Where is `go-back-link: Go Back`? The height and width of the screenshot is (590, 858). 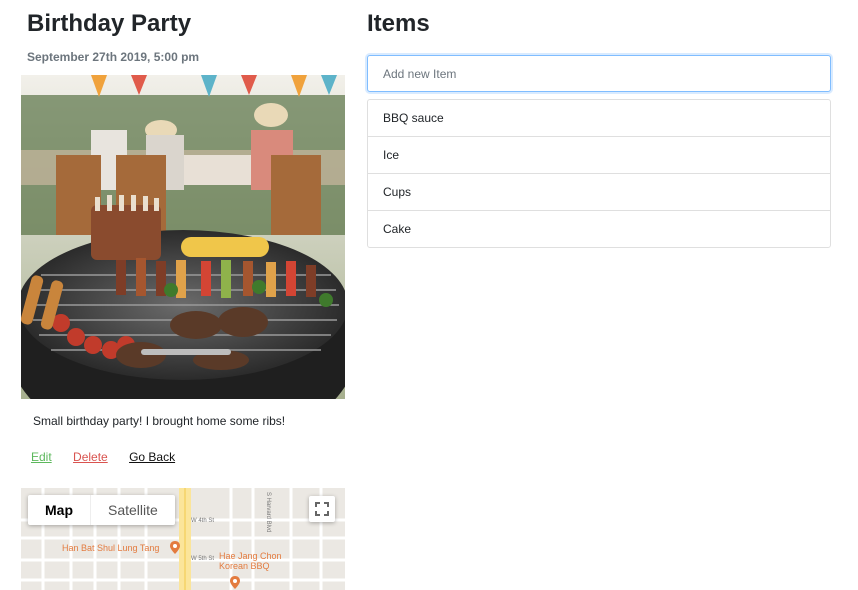 go-back-link: Go Back is located at coordinates (152, 457).